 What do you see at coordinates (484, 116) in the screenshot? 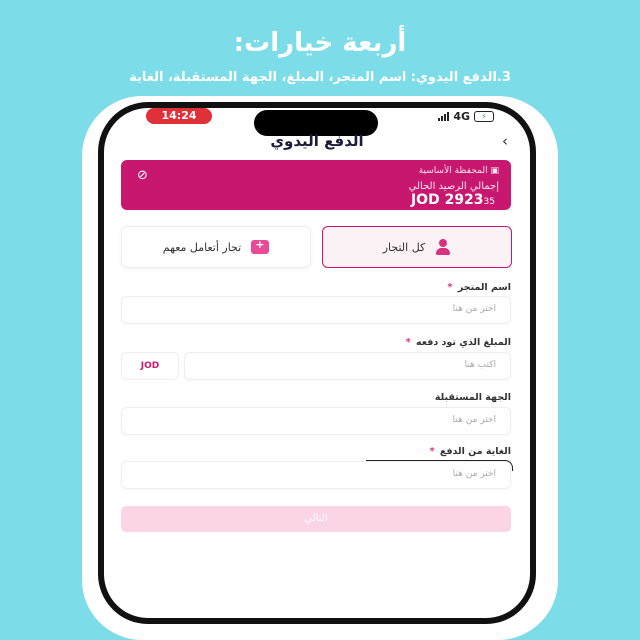
I see `battery-icon: ⚡` at bounding box center [484, 116].